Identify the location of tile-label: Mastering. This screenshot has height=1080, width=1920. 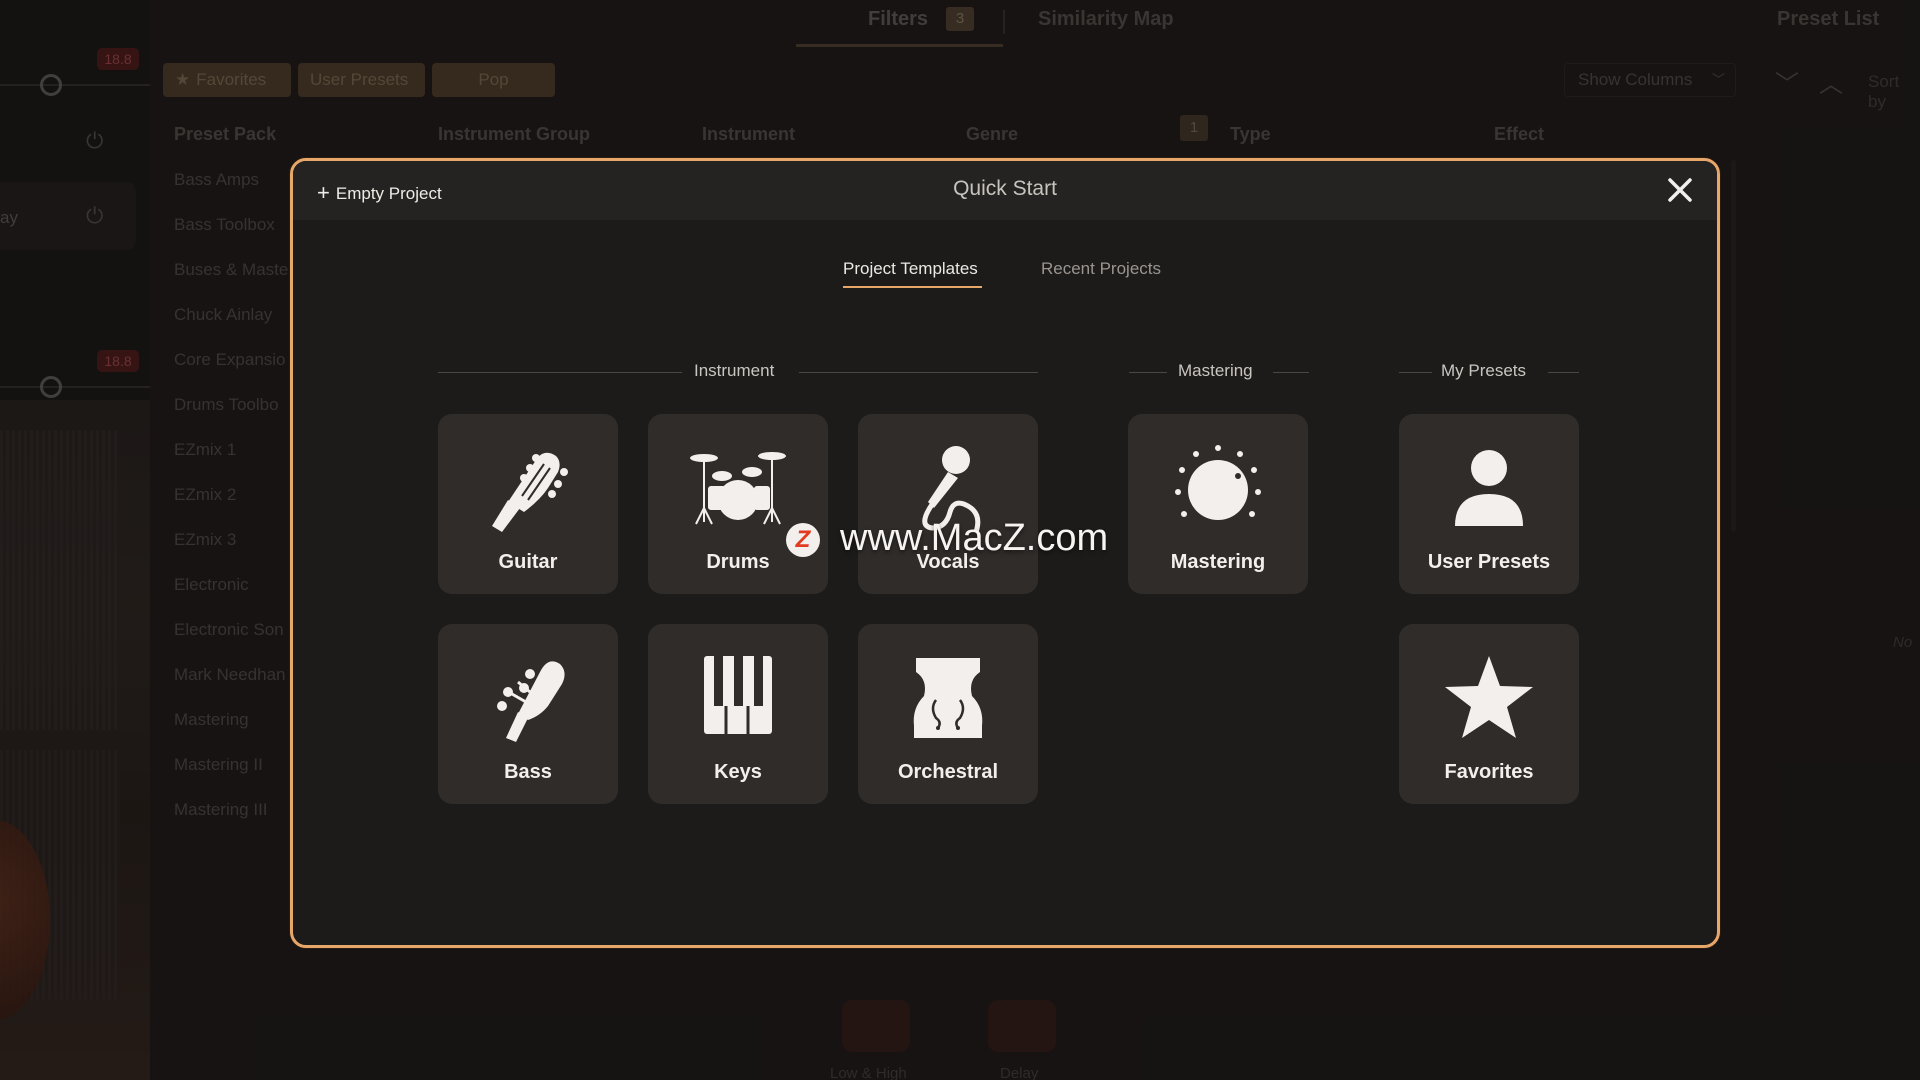
(1218, 562).